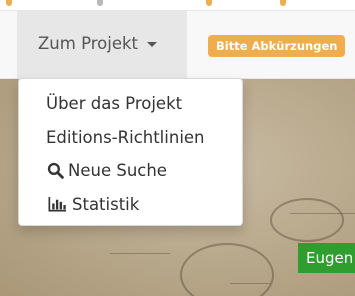  I want to click on menu-item-label: Statistik, so click(106, 204).